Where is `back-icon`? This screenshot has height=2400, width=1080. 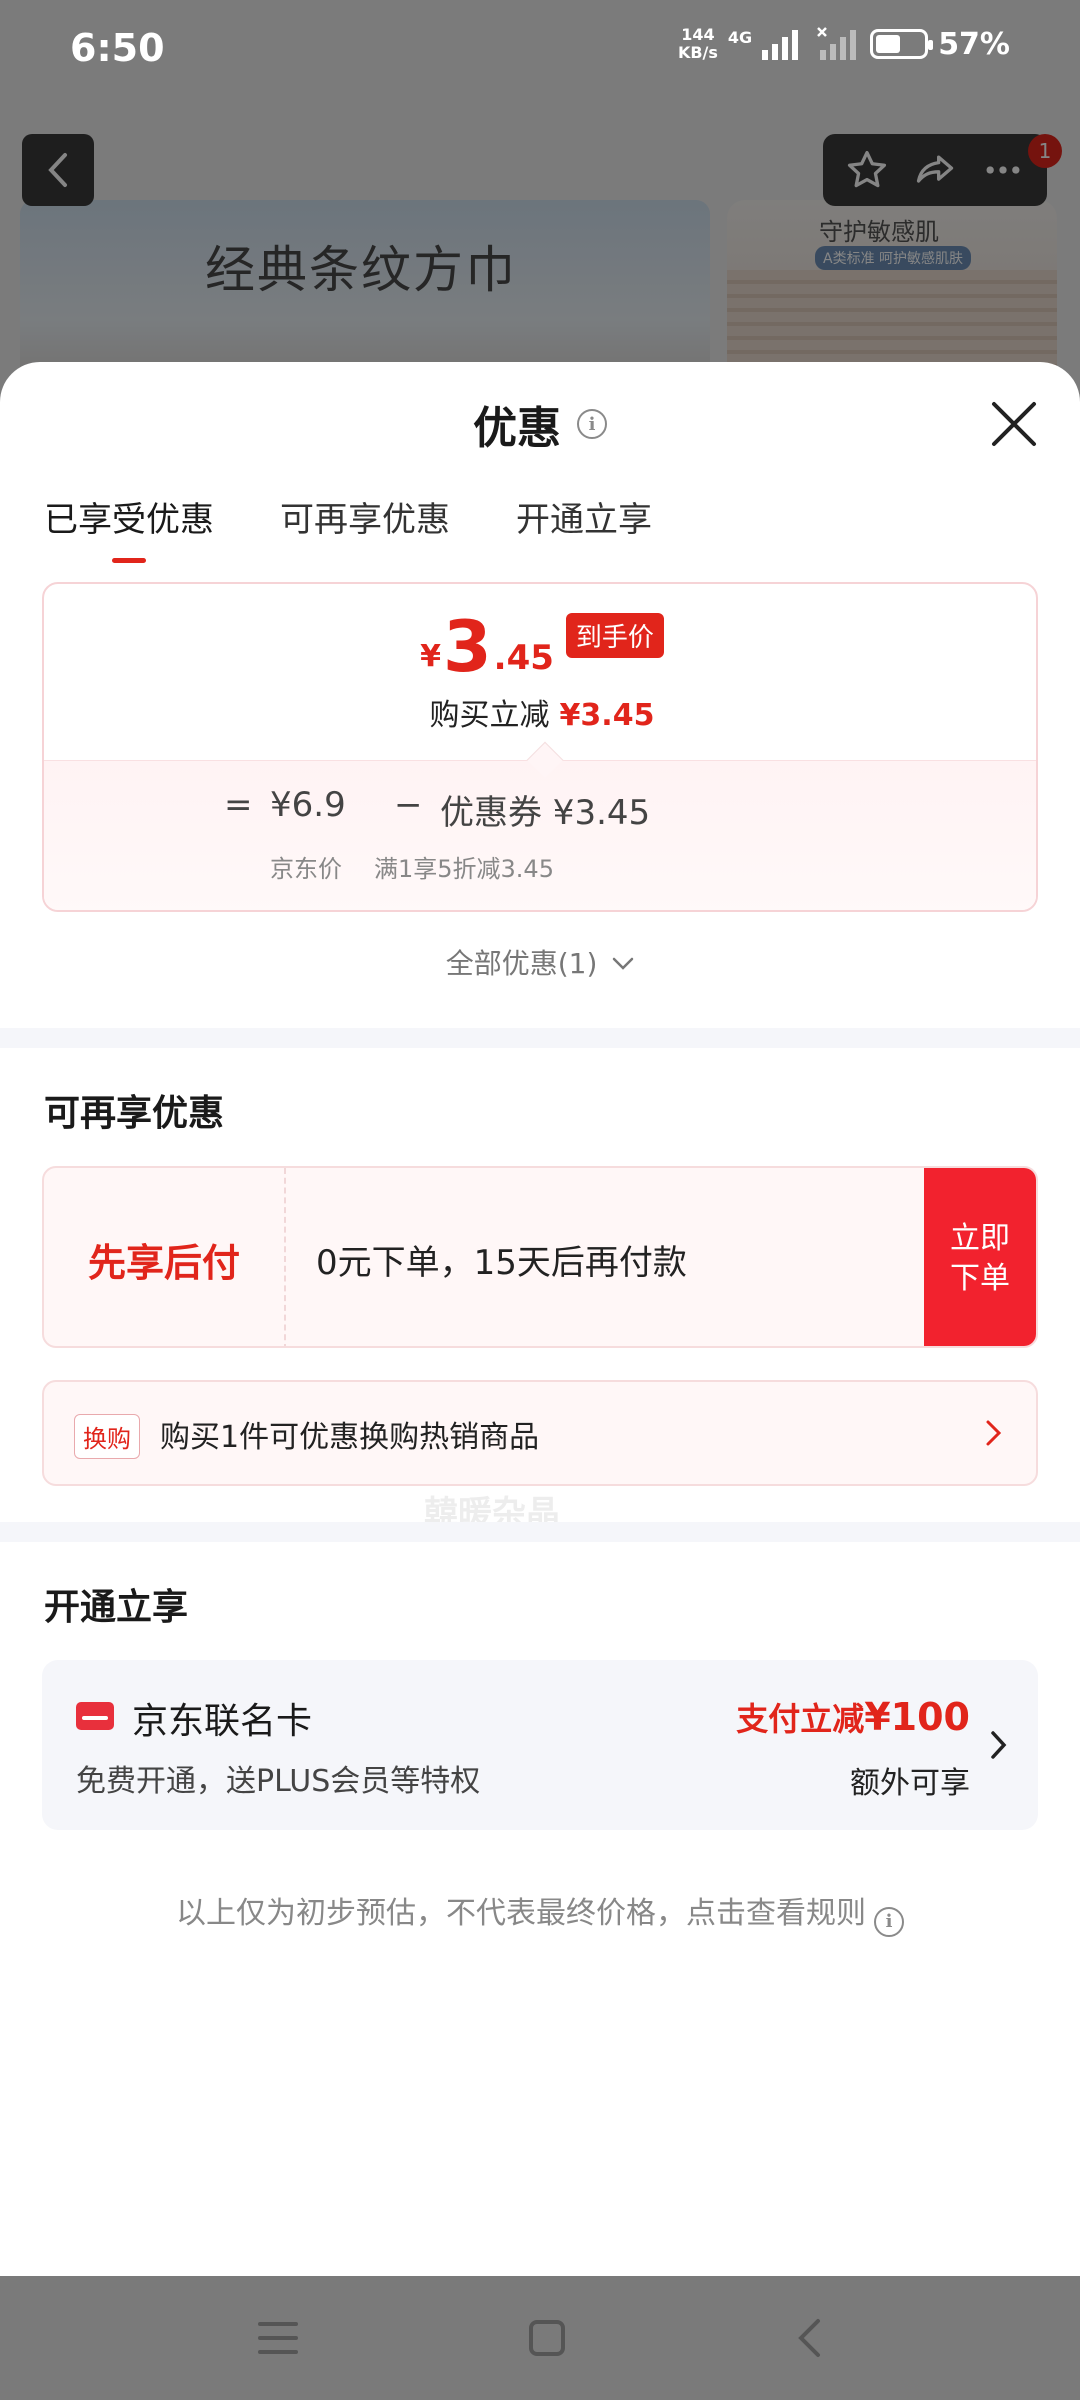
back-icon is located at coordinates (809, 2338).